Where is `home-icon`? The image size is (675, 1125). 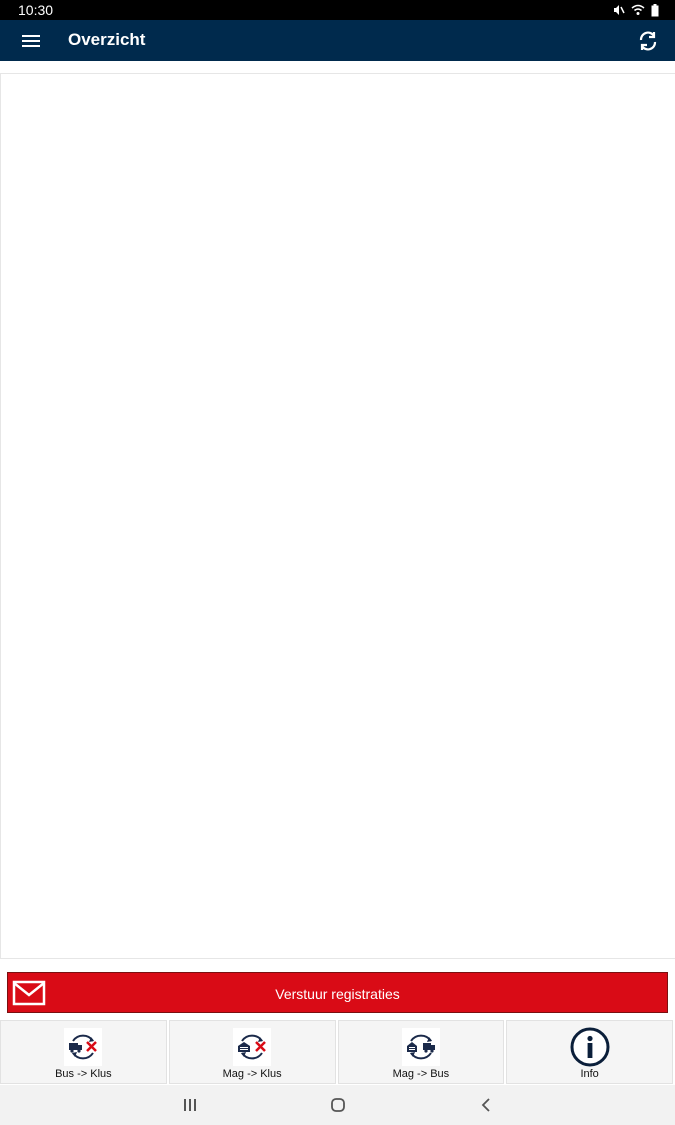
home-icon is located at coordinates (338, 1105).